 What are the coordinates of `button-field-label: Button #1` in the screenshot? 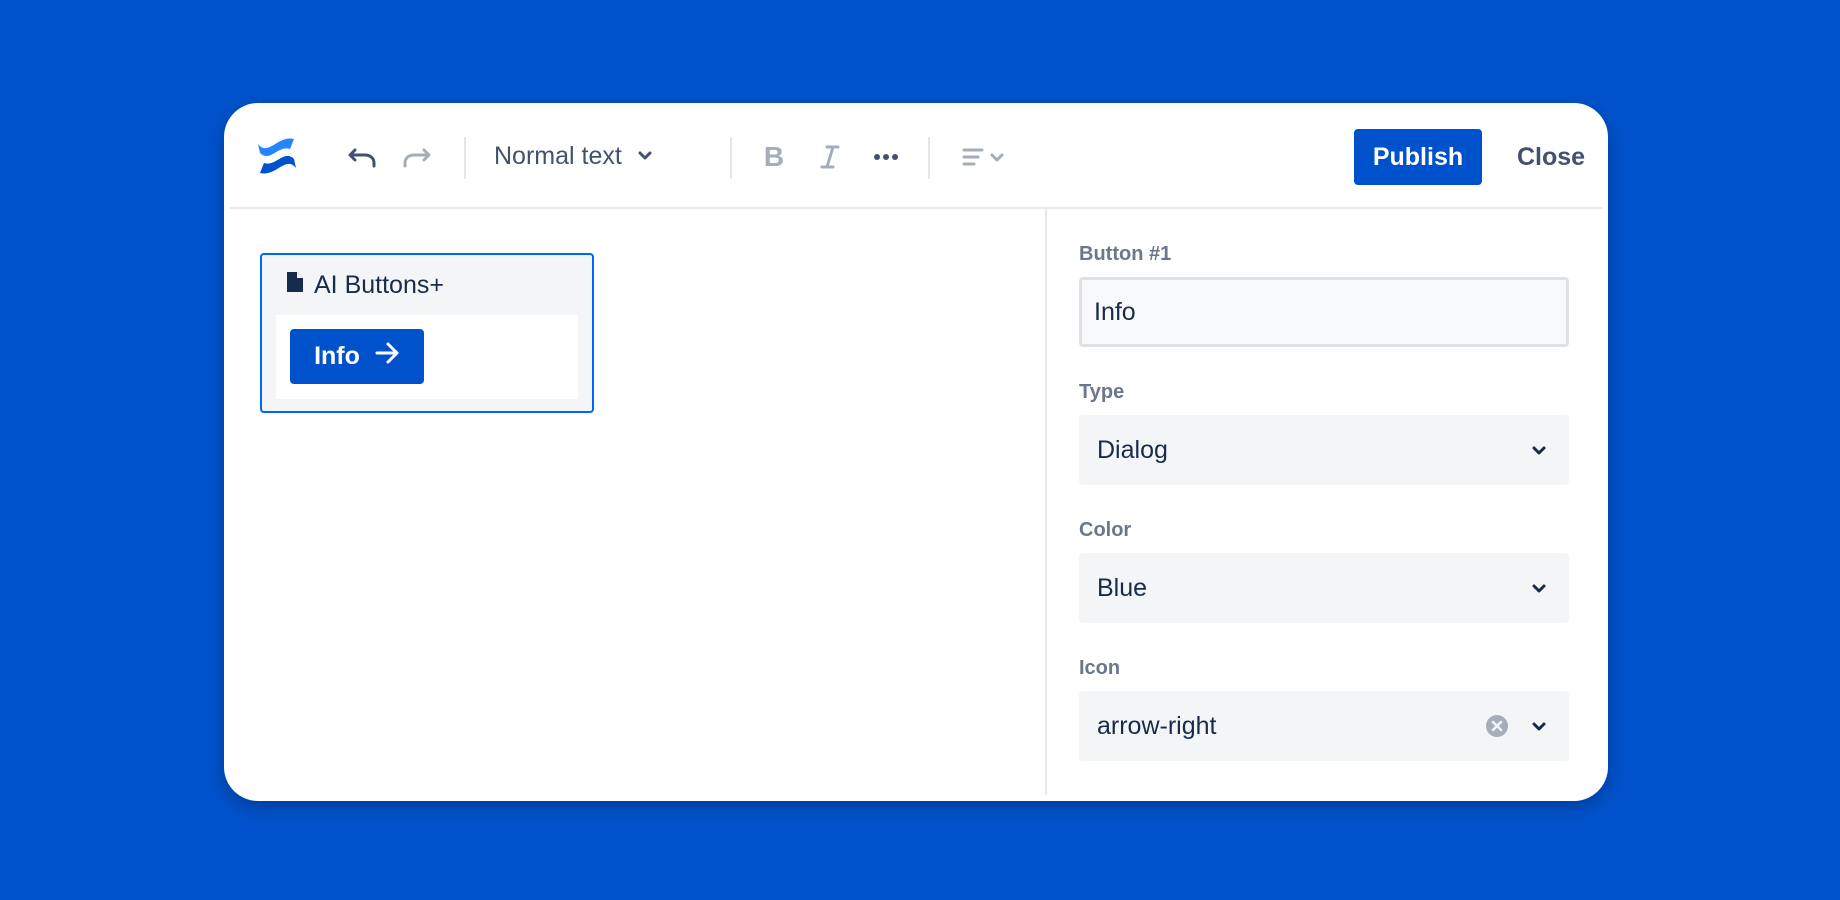 It's located at (1125, 254).